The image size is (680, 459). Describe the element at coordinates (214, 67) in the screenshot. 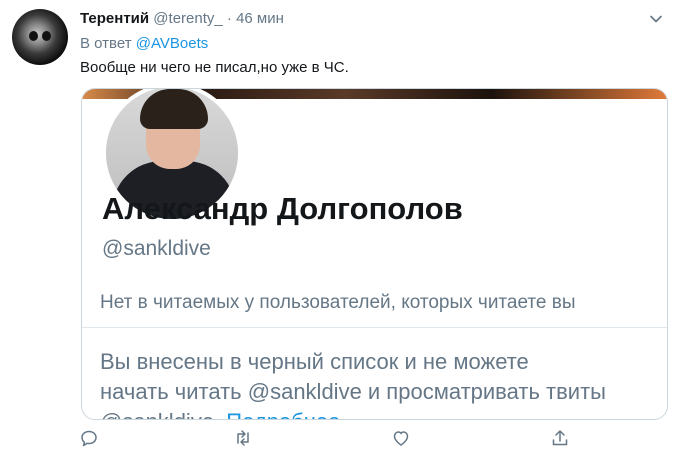

I see `tweet-text: Вообще ни чего не писал,но уже в ЧС.` at that location.